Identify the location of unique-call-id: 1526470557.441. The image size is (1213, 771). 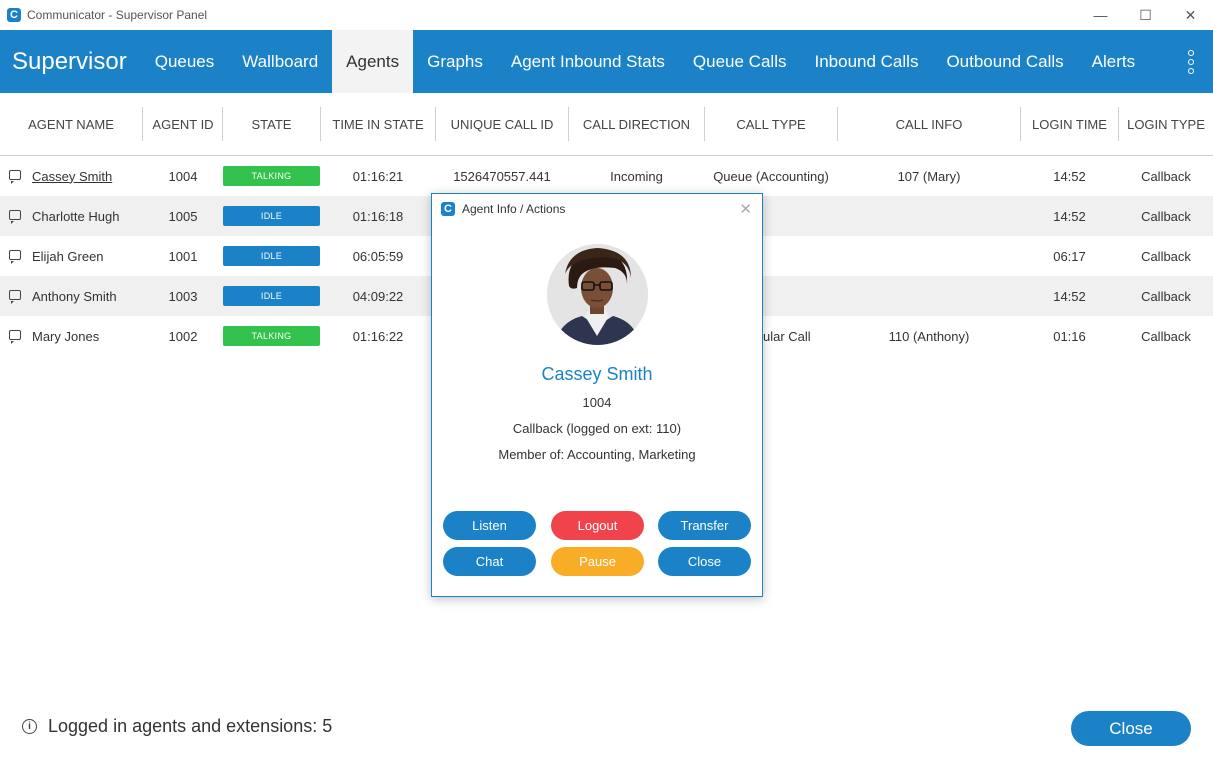
(502, 176).